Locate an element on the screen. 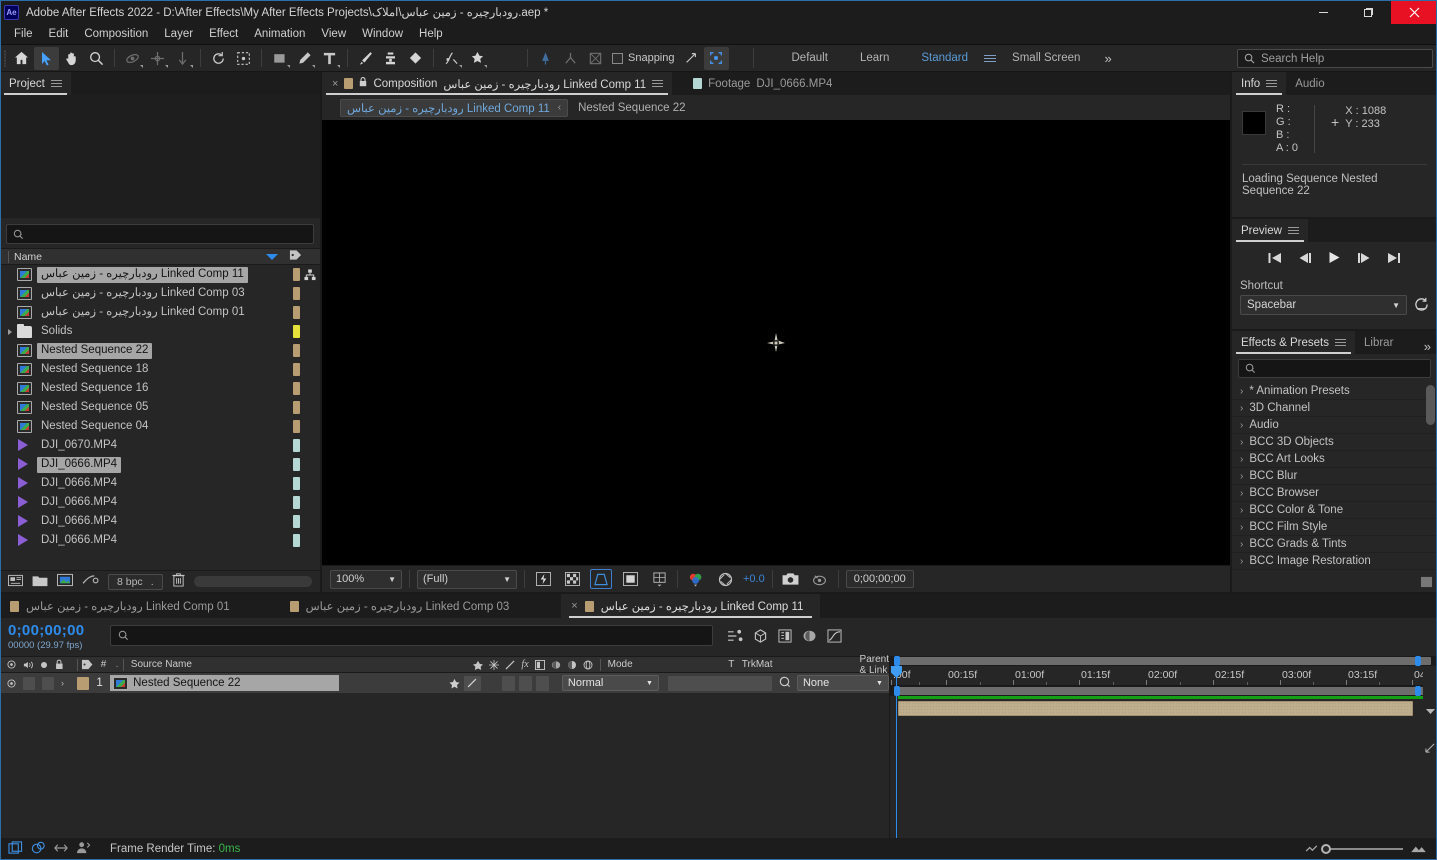 The width and height of the screenshot is (1437, 860). zoom-tool is located at coordinates (96, 58).